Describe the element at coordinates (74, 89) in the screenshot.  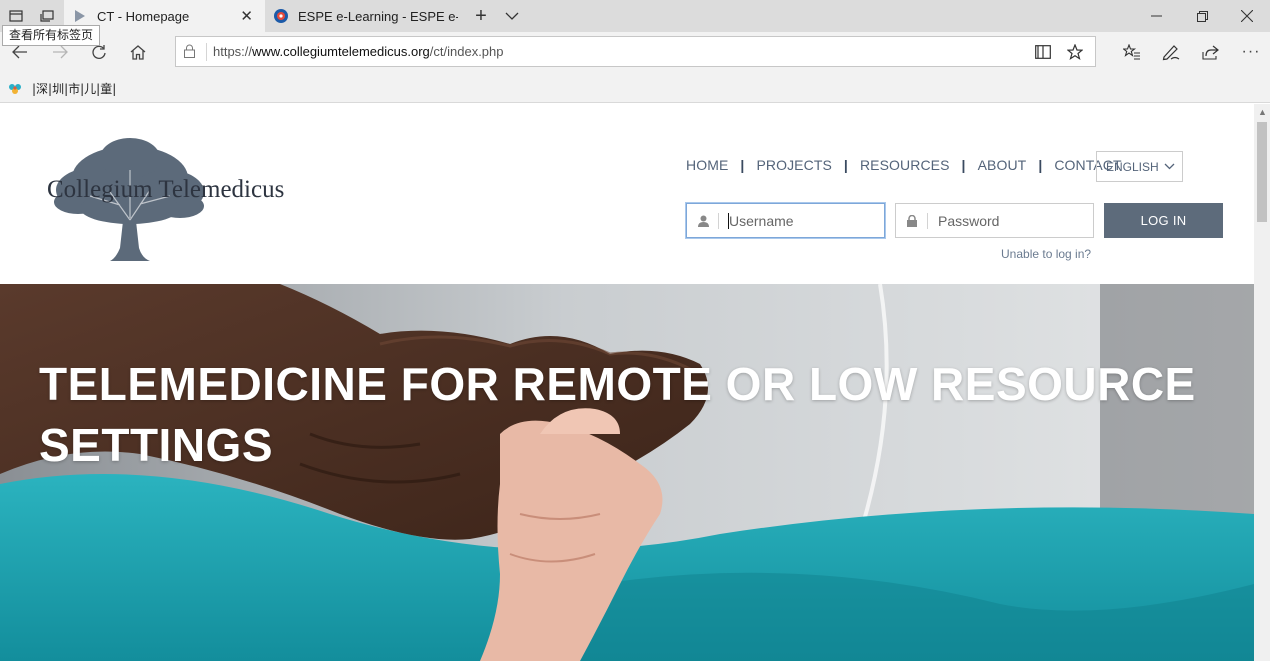
I see `favorite-label: |深|圳|市|儿|童|` at that location.